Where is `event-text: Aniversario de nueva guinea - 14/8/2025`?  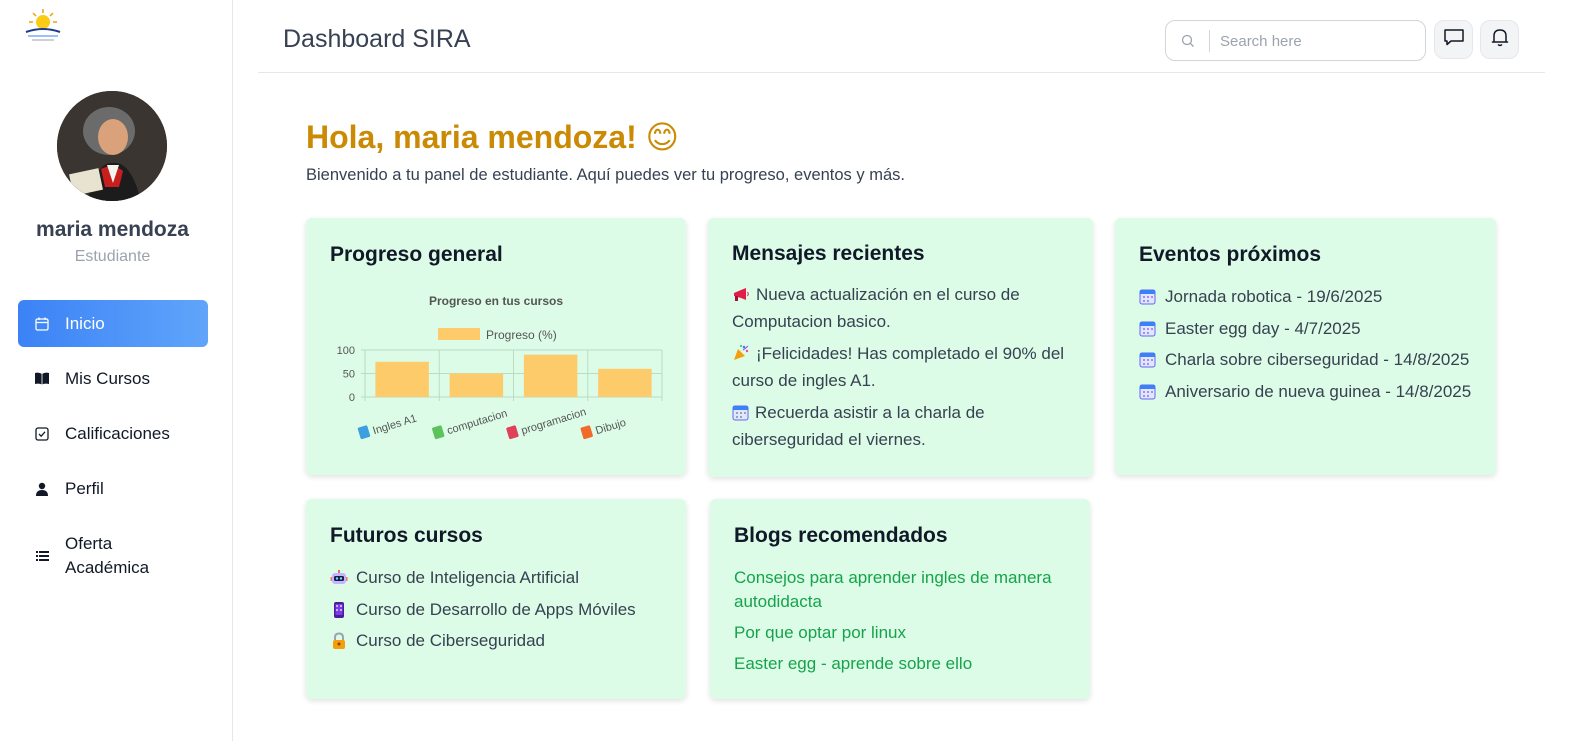 event-text: Aniversario de nueva guinea - 14/8/2025 is located at coordinates (1318, 391).